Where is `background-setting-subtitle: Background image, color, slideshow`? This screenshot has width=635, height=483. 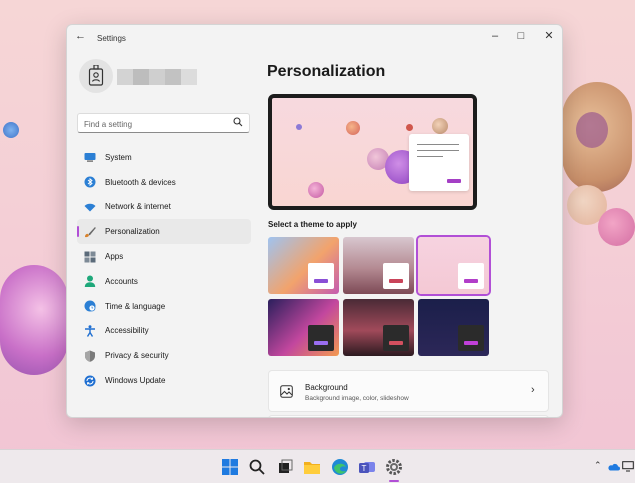
background-setting-subtitle: Background image, color, slideshow is located at coordinates (357, 398).